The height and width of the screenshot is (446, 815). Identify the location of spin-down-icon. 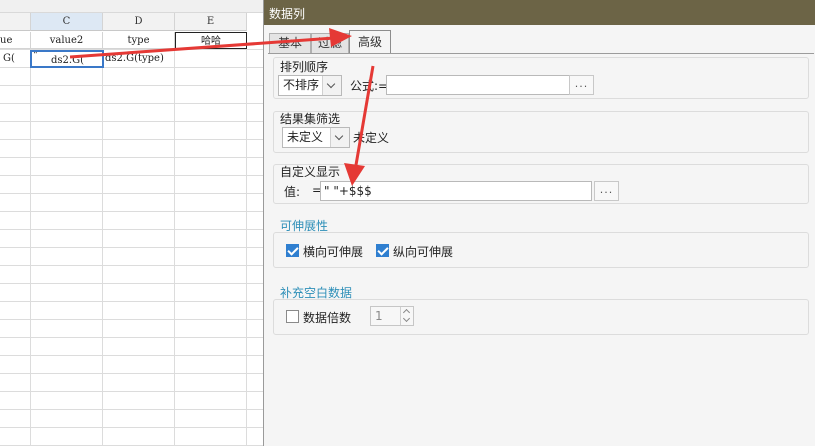
(406, 320).